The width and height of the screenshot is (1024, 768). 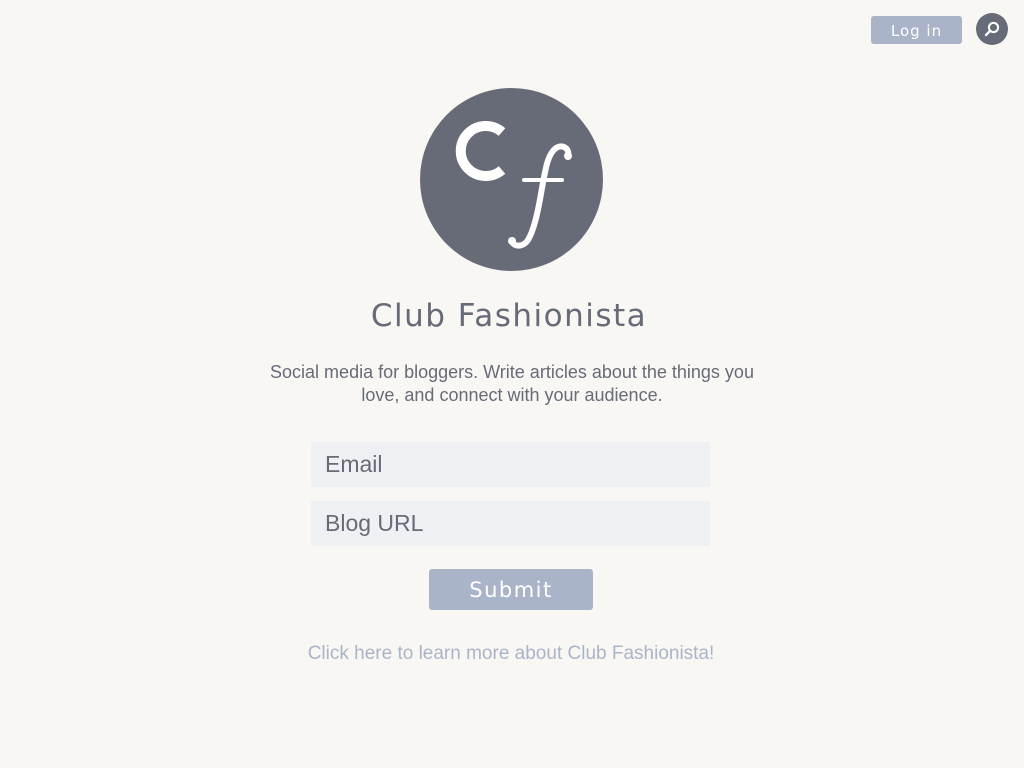 I want to click on search-icon, so click(x=992, y=29).